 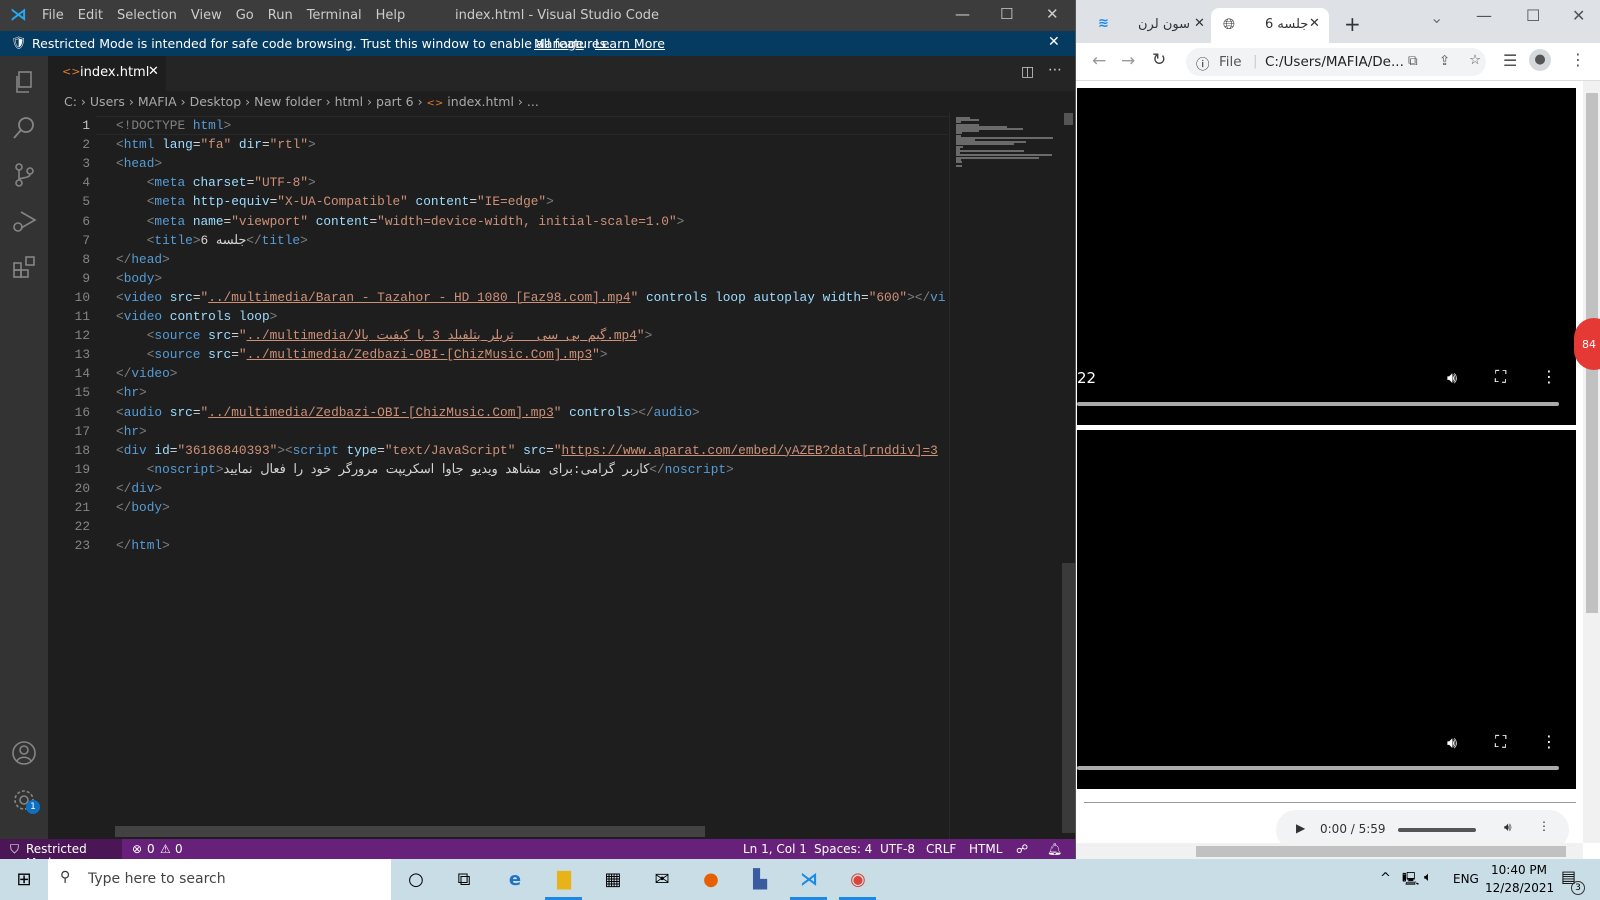 What do you see at coordinates (1055, 70) in the screenshot?
I see `more-actions-icon: ⋯` at bounding box center [1055, 70].